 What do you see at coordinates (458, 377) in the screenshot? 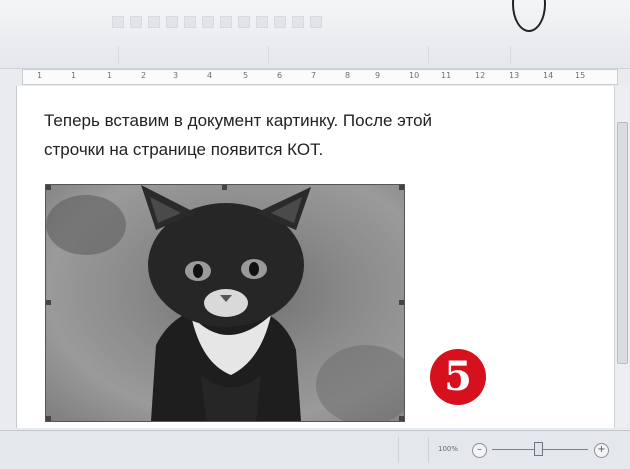
I see `step-number-badge: 5` at bounding box center [458, 377].